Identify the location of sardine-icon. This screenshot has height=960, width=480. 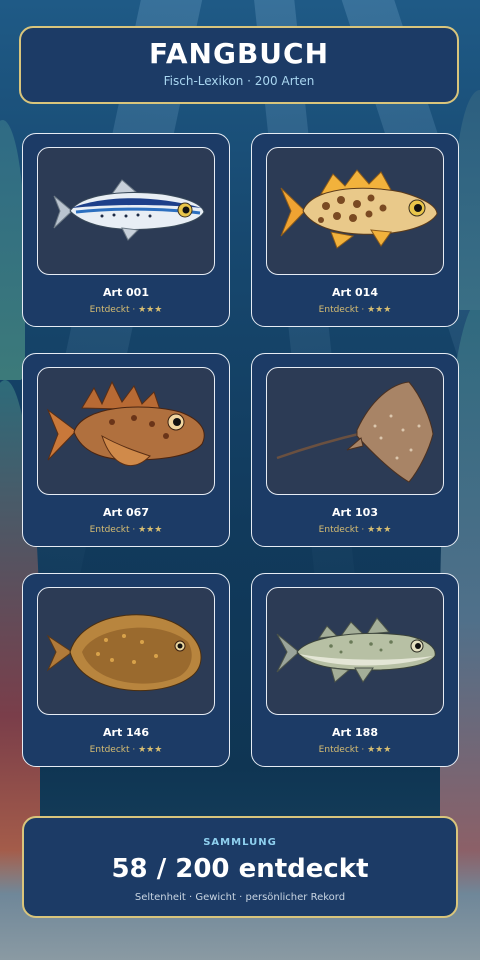
(129, 210).